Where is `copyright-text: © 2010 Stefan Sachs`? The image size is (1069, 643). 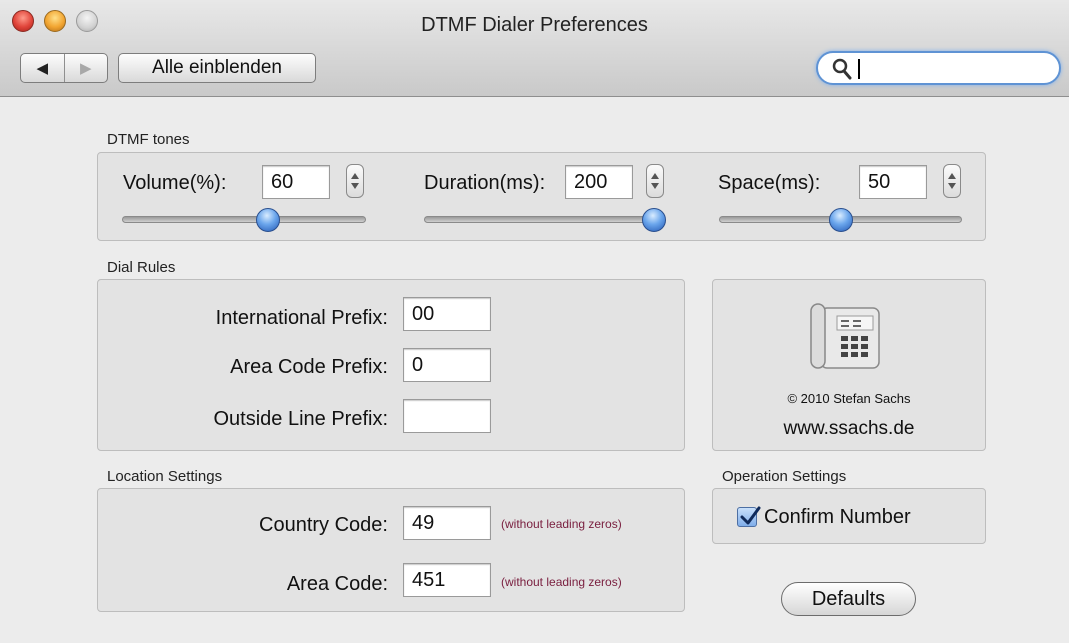 copyright-text: © 2010 Stefan Sachs is located at coordinates (849, 398).